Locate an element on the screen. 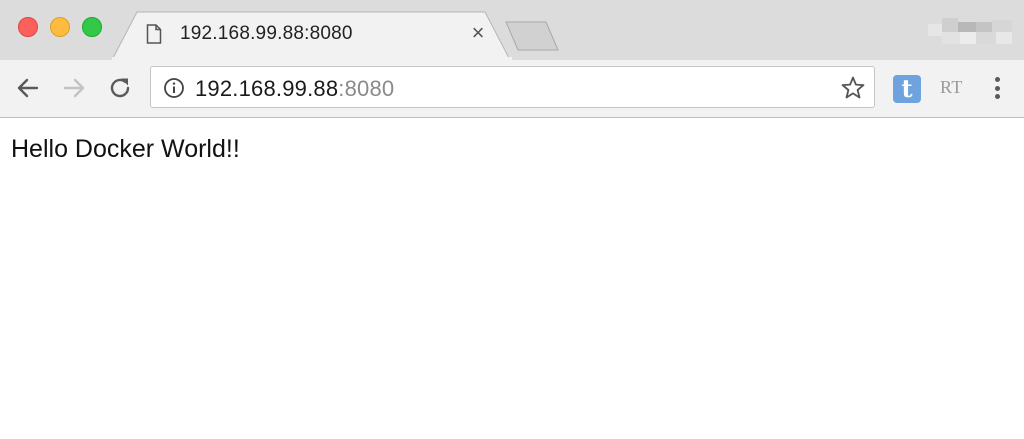  page-body-text: Hello Docker World!! is located at coordinates (125, 149).